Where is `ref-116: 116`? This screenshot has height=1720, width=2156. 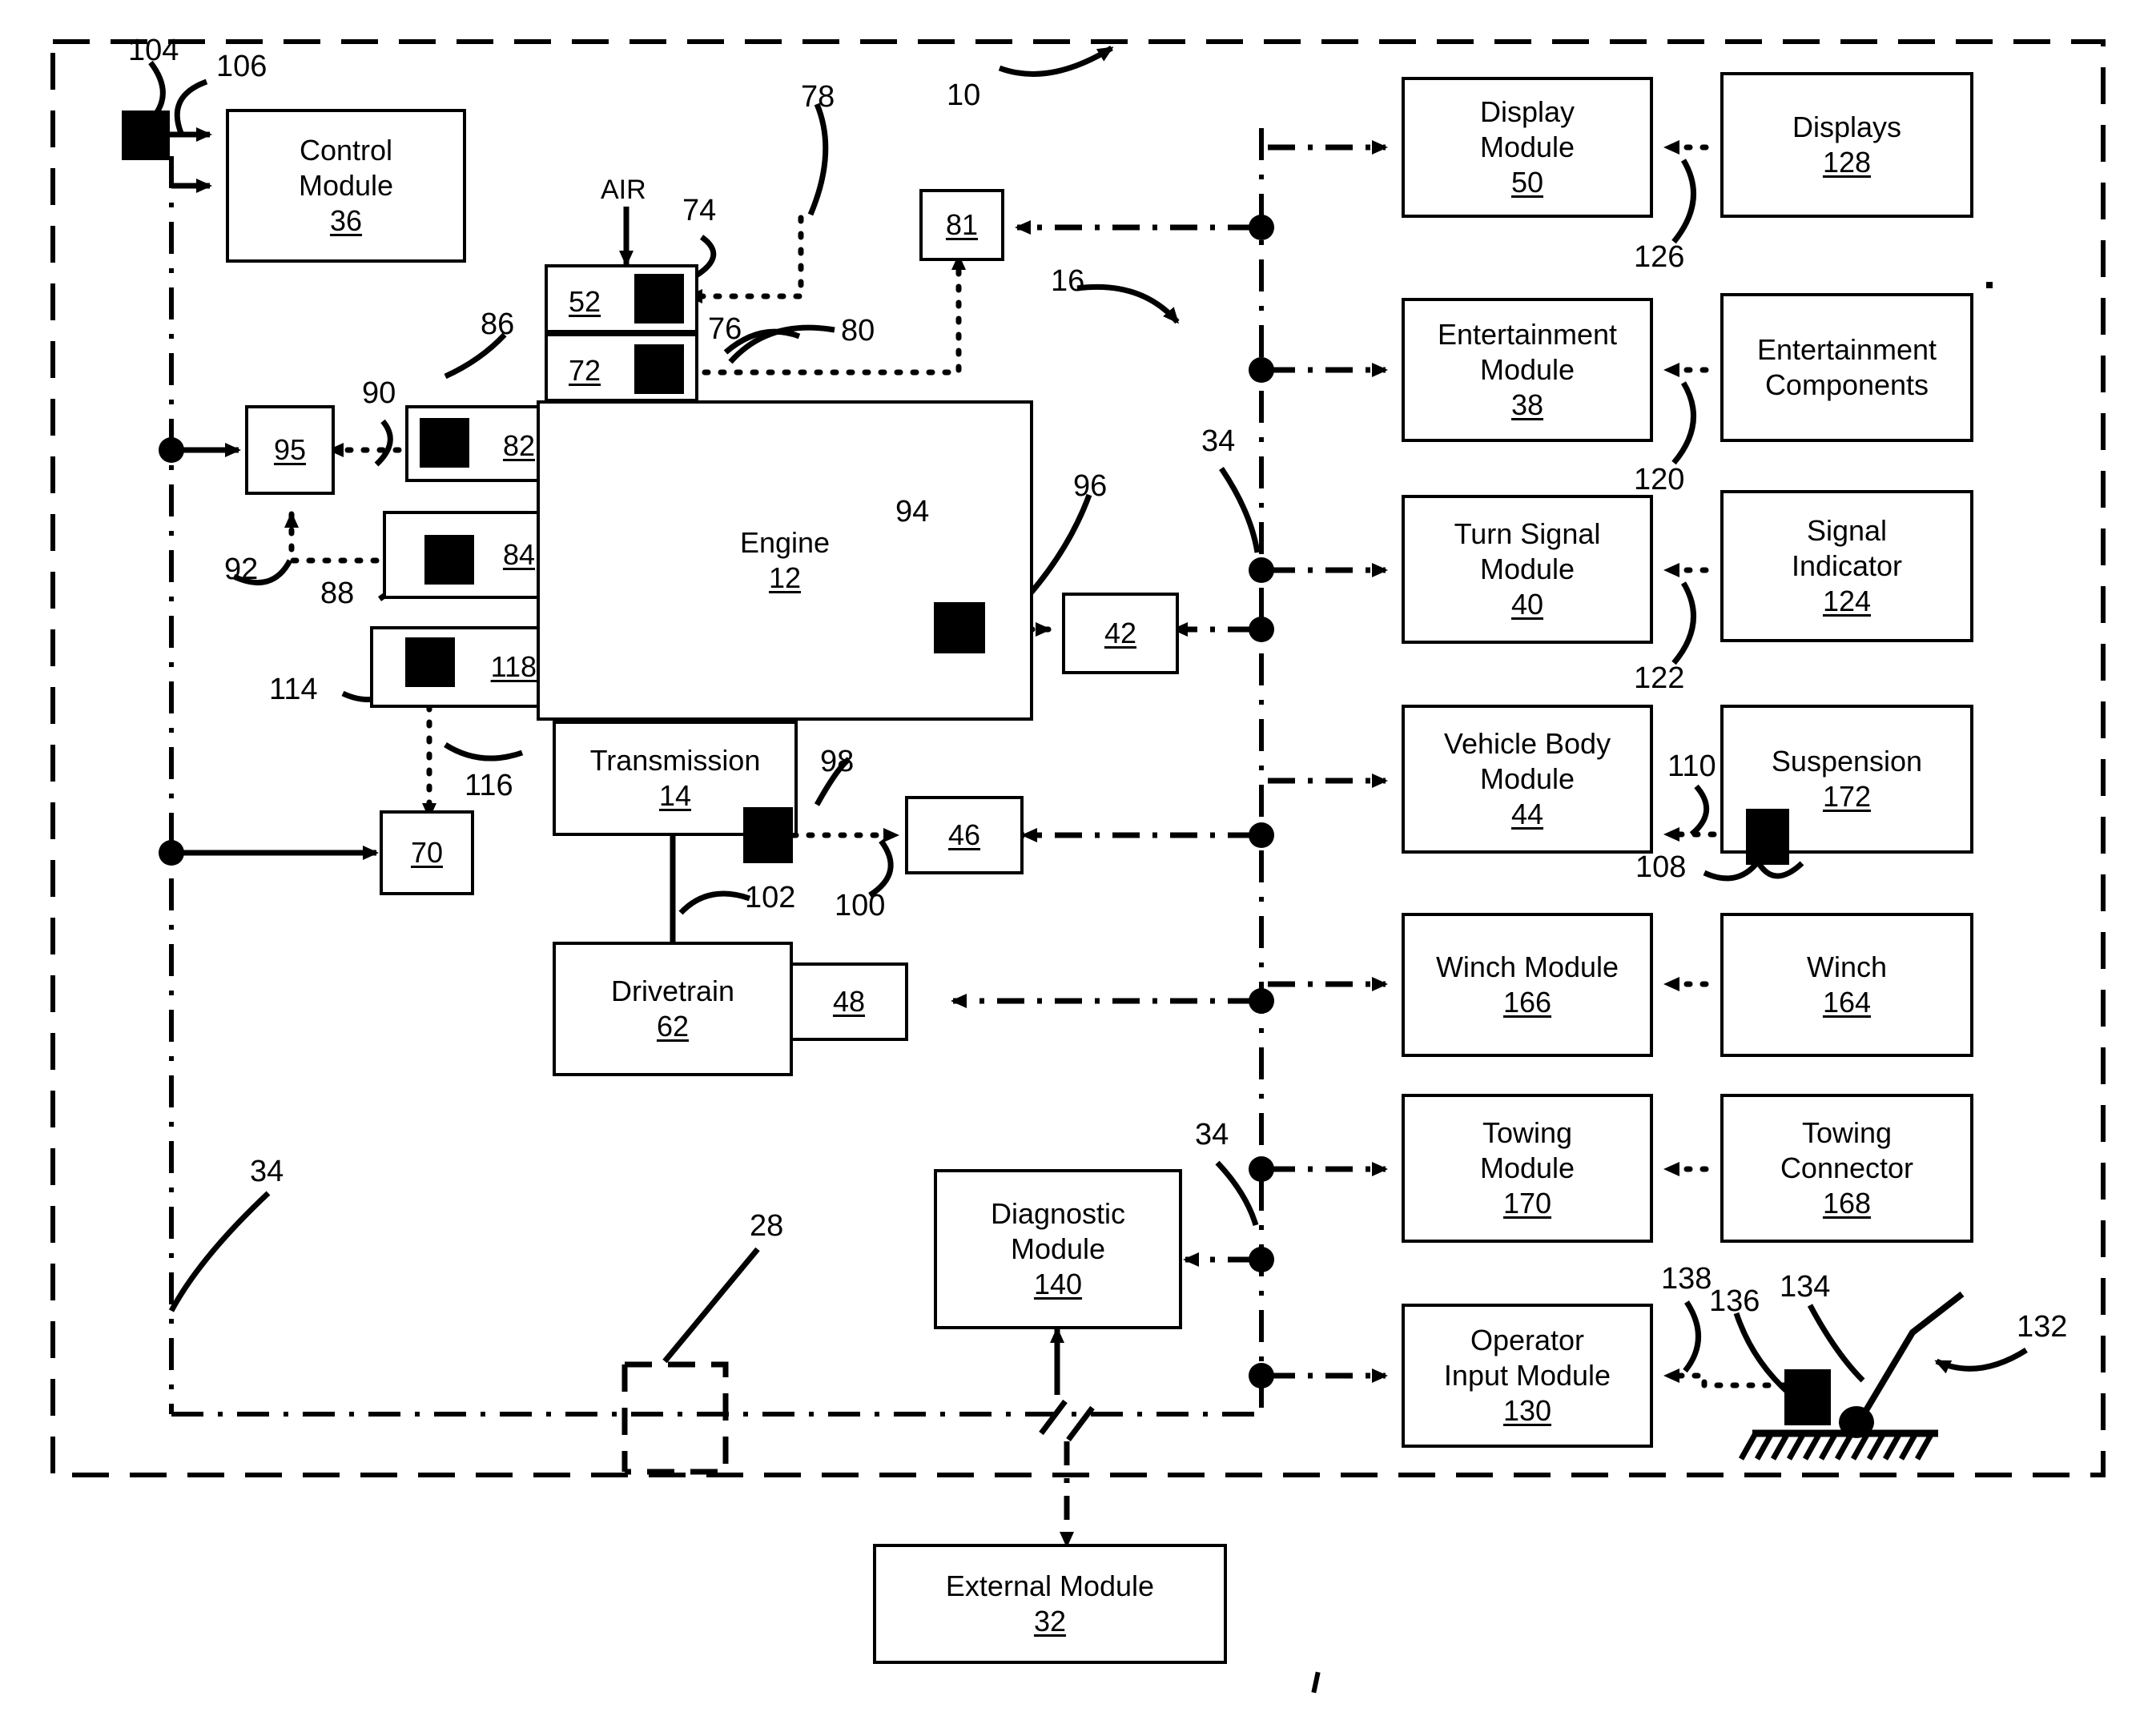
ref-116: 116 is located at coordinates (489, 786).